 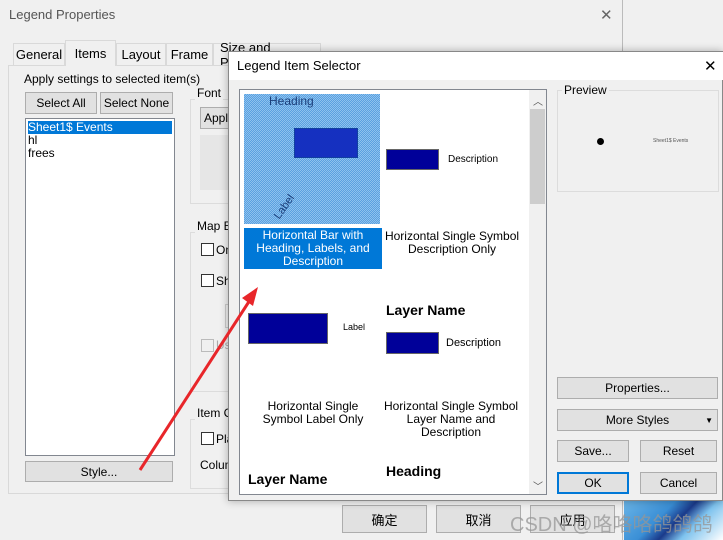 What do you see at coordinates (90, 53) in the screenshot?
I see `tab-items: Items` at bounding box center [90, 53].